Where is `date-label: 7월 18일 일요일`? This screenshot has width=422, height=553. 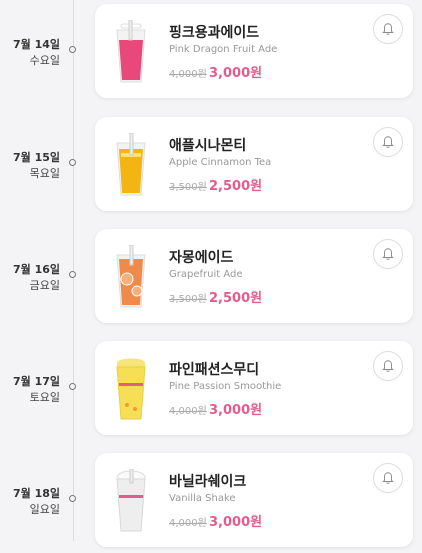
date-label: 7월 18일 일요일 is located at coordinates (30, 502).